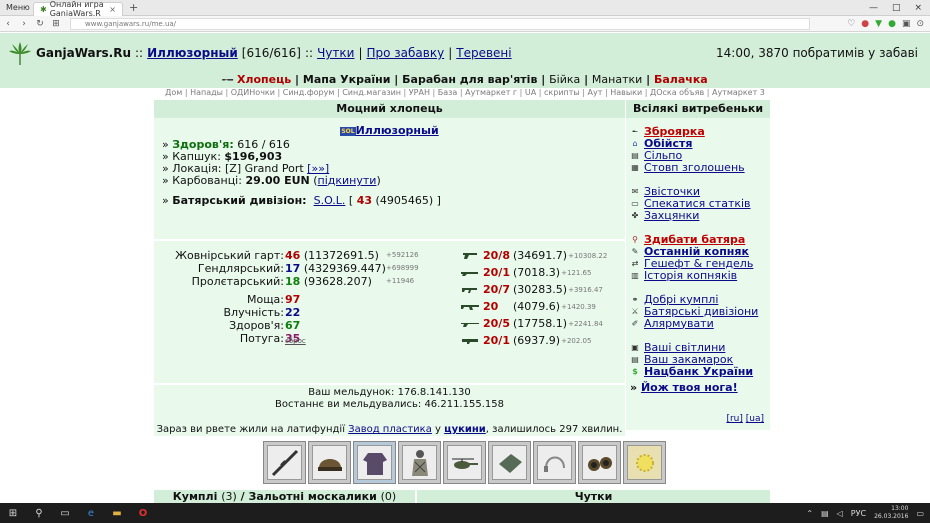 The height and width of the screenshot is (523, 930). What do you see at coordinates (700, 215) in the screenshot?
I see `action-item: ✤ Захцянки` at bounding box center [700, 215].